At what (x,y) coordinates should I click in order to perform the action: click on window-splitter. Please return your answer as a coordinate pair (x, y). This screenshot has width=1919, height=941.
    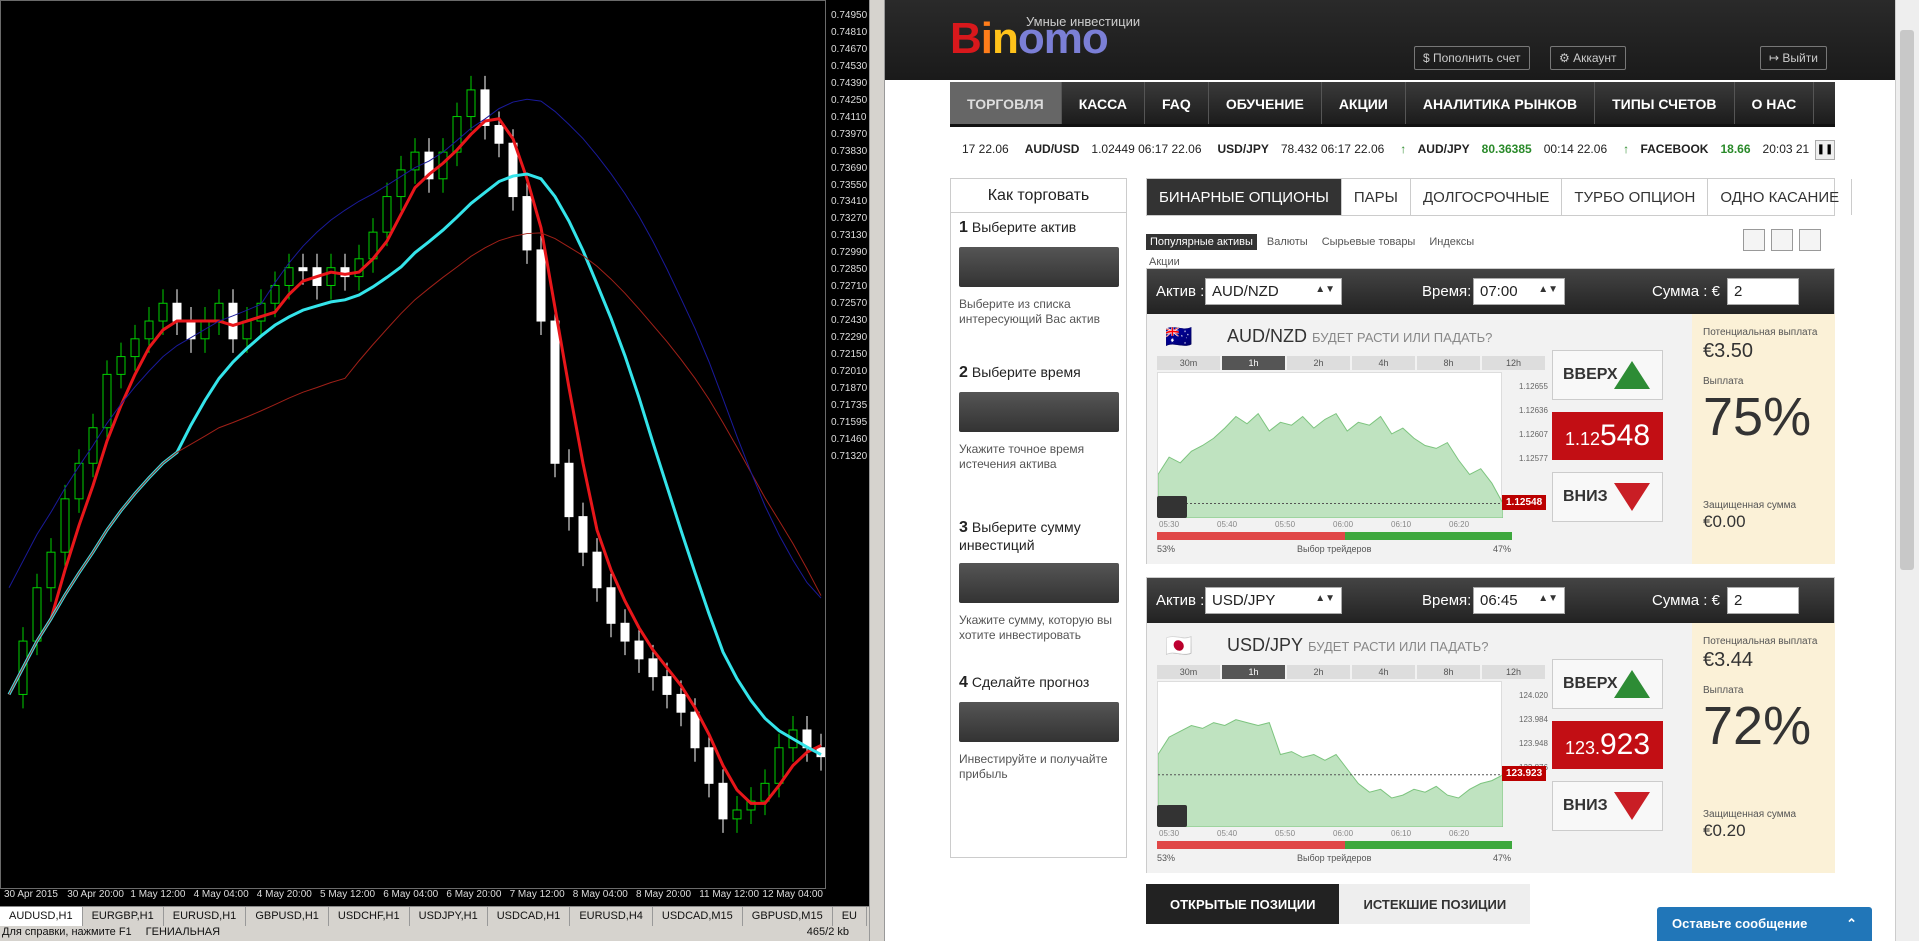
    Looking at the image, I should click on (877, 470).